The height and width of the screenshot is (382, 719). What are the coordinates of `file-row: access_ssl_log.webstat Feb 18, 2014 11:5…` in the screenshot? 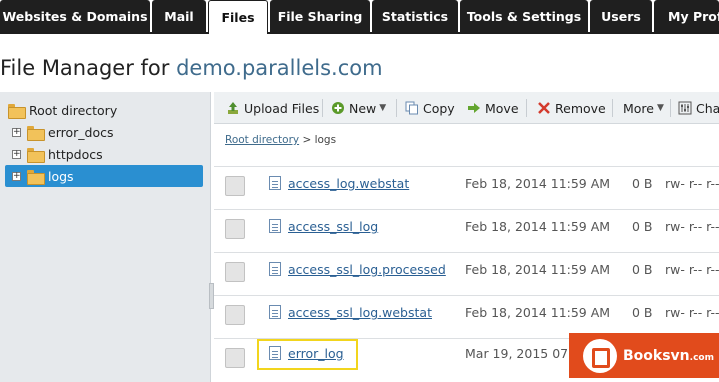 It's located at (466, 316).